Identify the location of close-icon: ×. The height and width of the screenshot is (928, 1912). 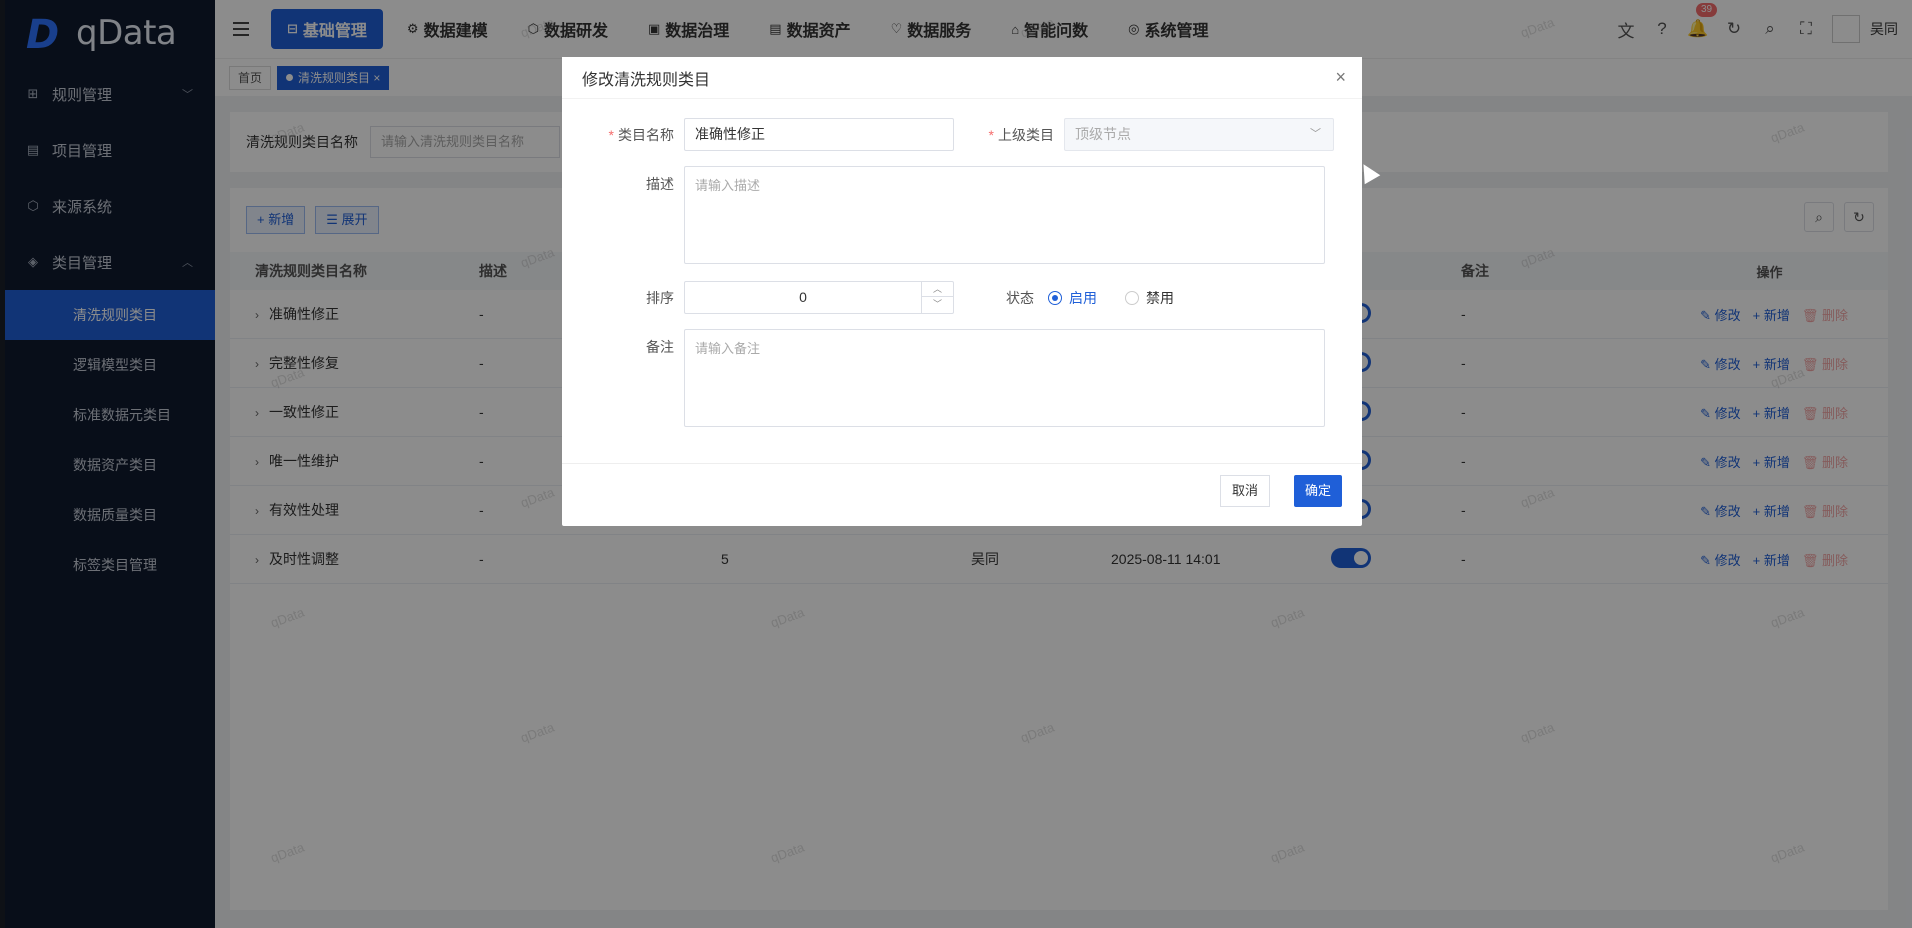
(1340, 77).